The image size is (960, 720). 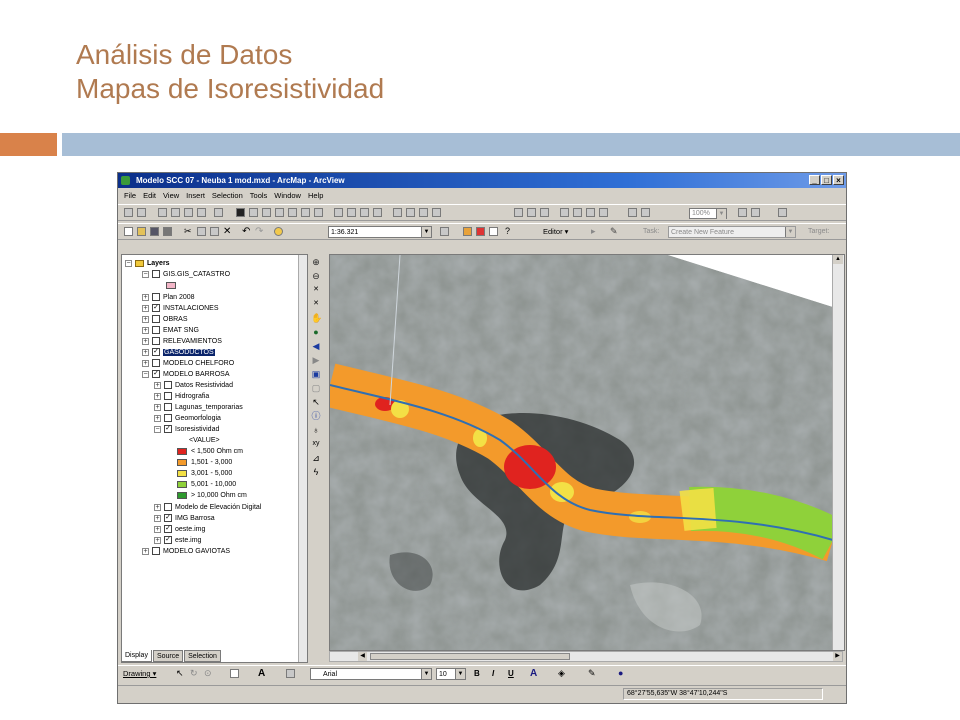 I want to click on tab-display: Display, so click(x=136, y=656).